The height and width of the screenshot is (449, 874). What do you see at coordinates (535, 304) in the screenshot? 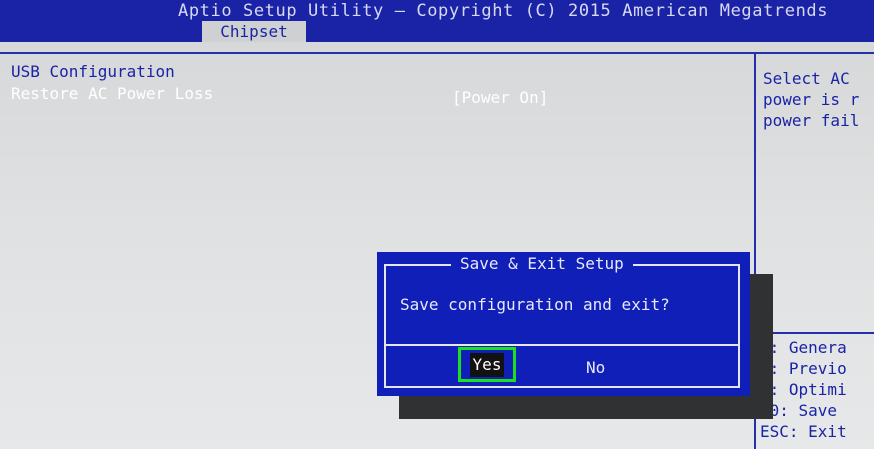
I see `dialog-message: Save configuration and exit?` at bounding box center [535, 304].